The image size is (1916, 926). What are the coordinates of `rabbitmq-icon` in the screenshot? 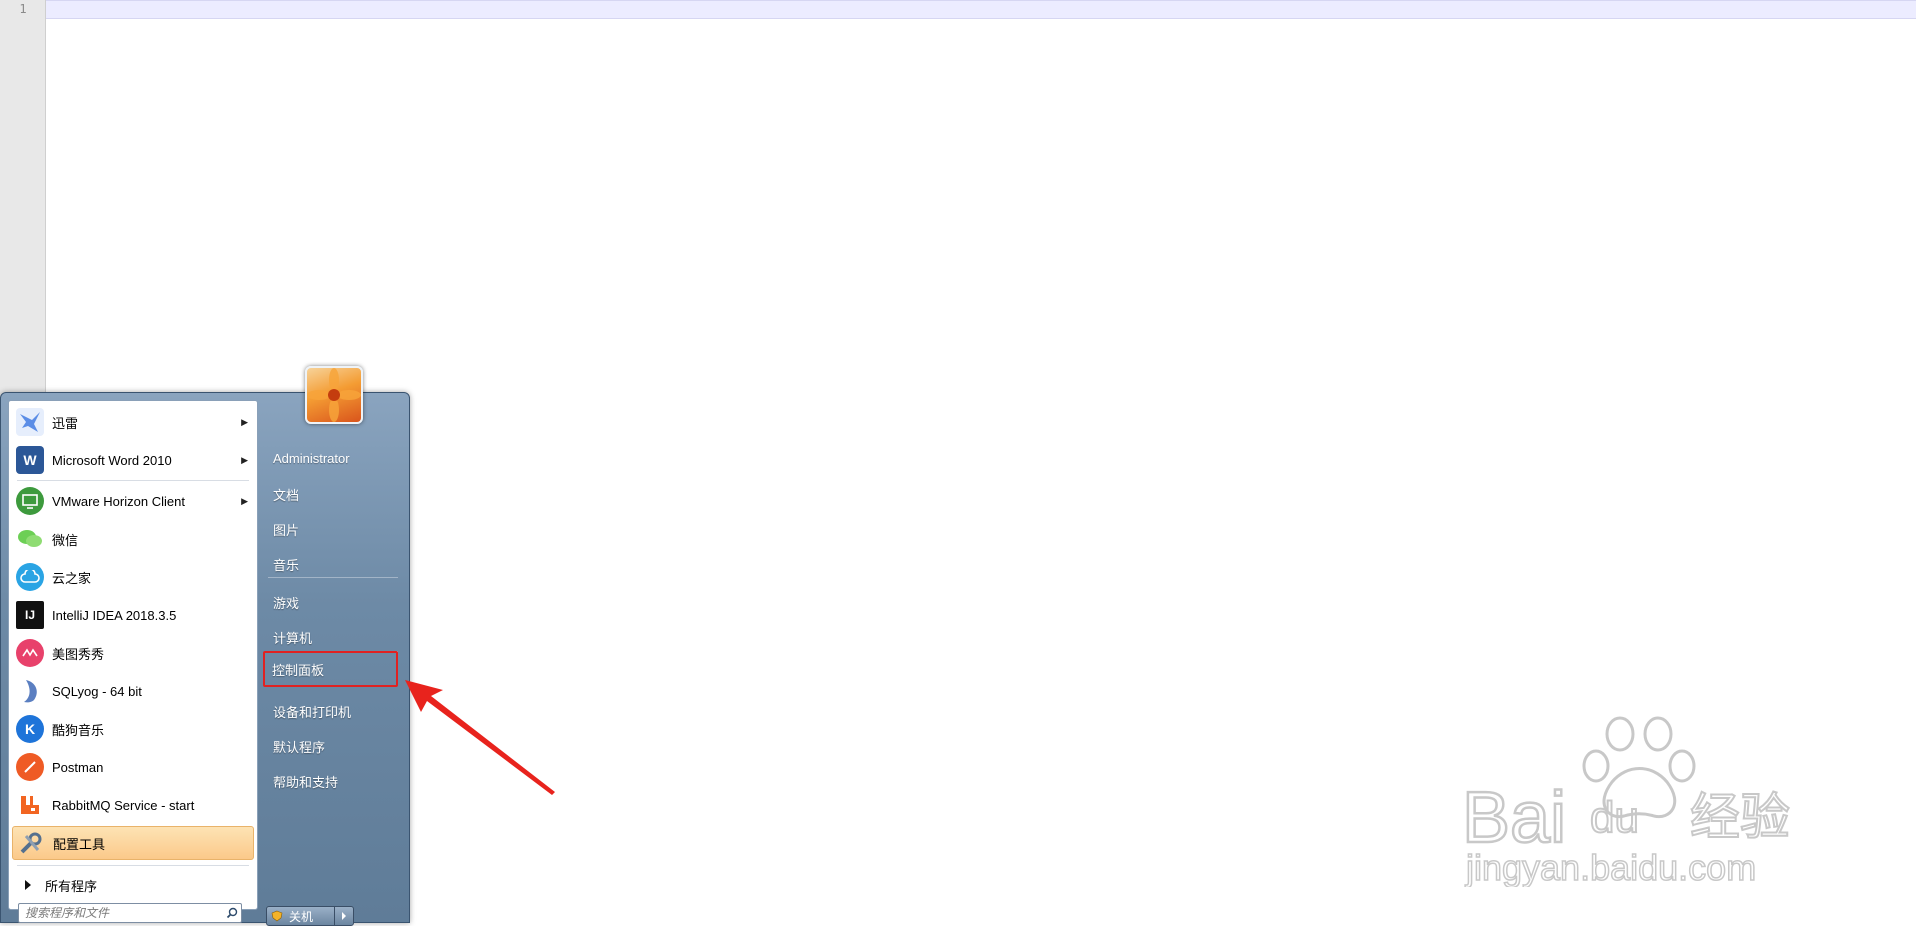 It's located at (30, 805).